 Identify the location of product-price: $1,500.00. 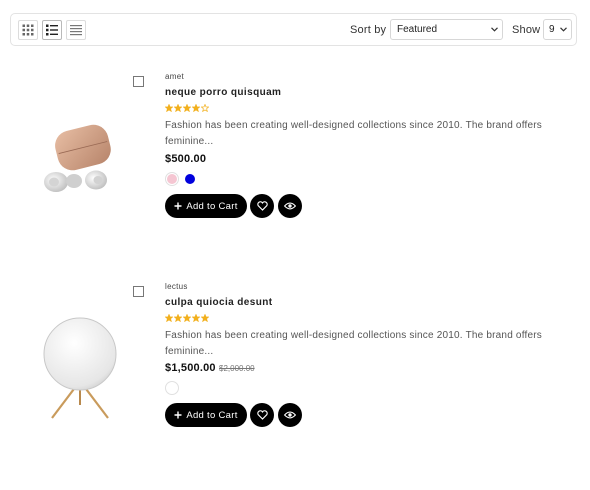
(190, 368).